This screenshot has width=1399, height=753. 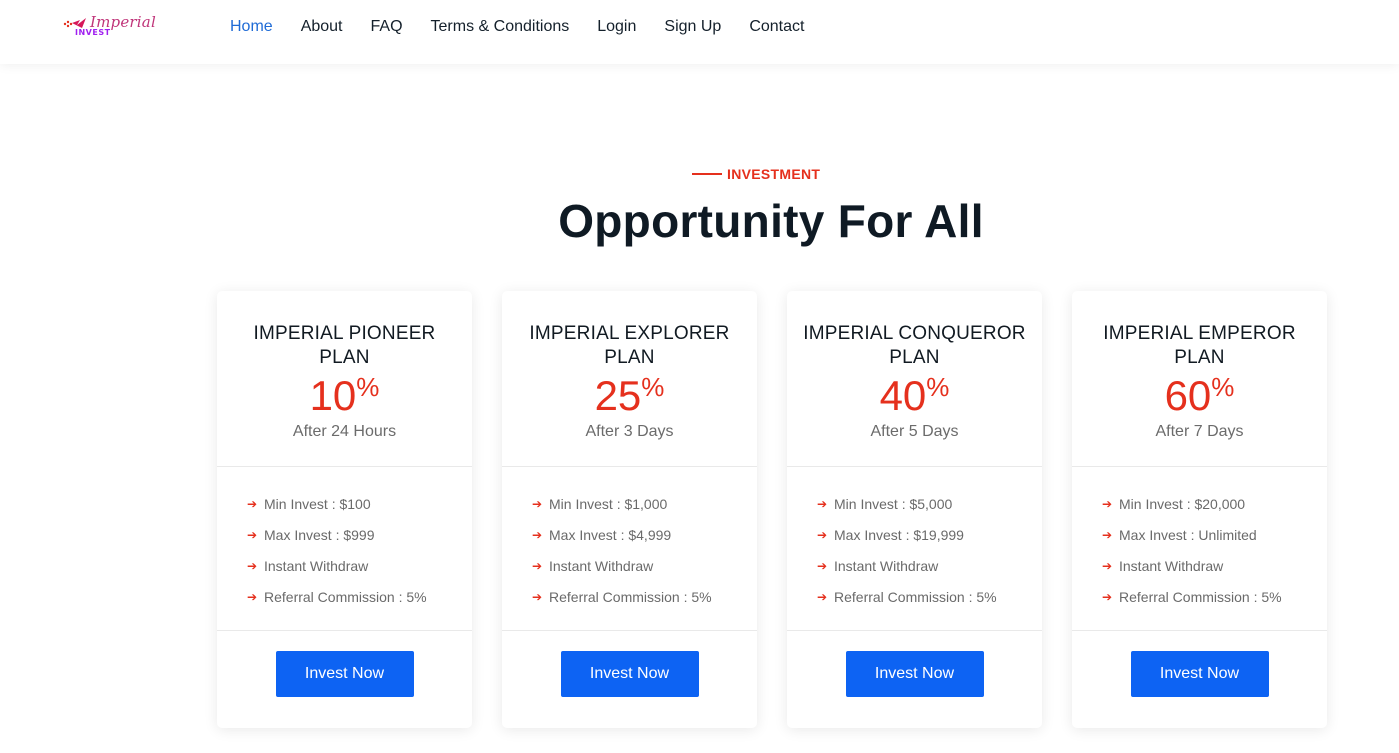 What do you see at coordinates (1199, 431) in the screenshot?
I see `plan-period: After 7 Days` at bounding box center [1199, 431].